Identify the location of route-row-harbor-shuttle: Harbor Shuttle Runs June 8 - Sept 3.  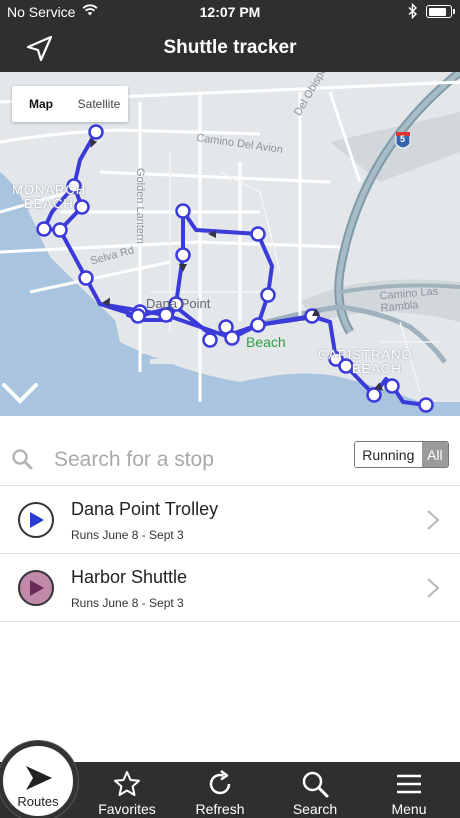
(230, 588).